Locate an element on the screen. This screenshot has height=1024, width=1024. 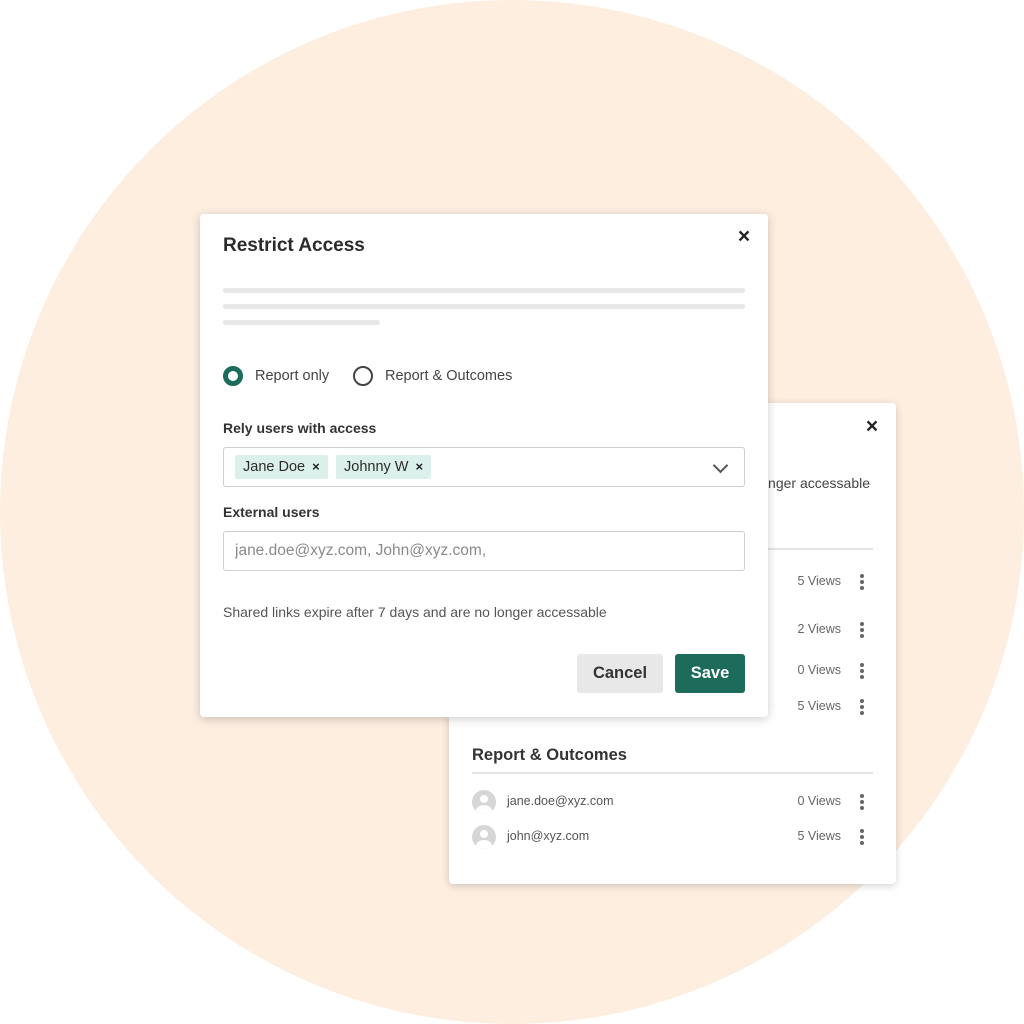
section-title: Report & Outcomes is located at coordinates (549, 755).